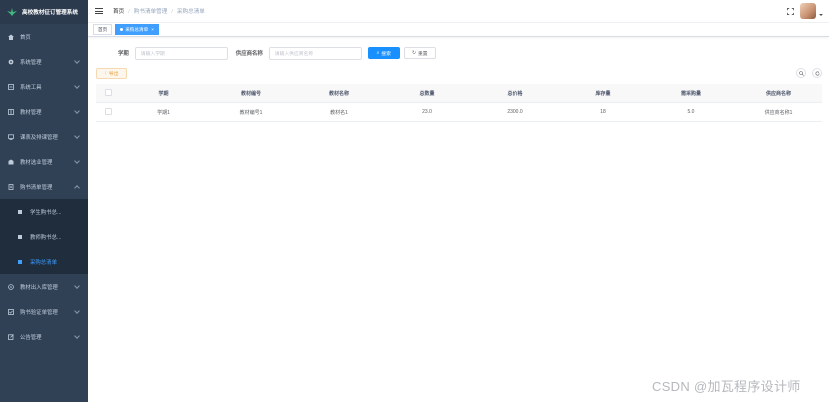 This screenshot has height=402, width=829. I want to click on fullscreen-icon, so click(790, 11).